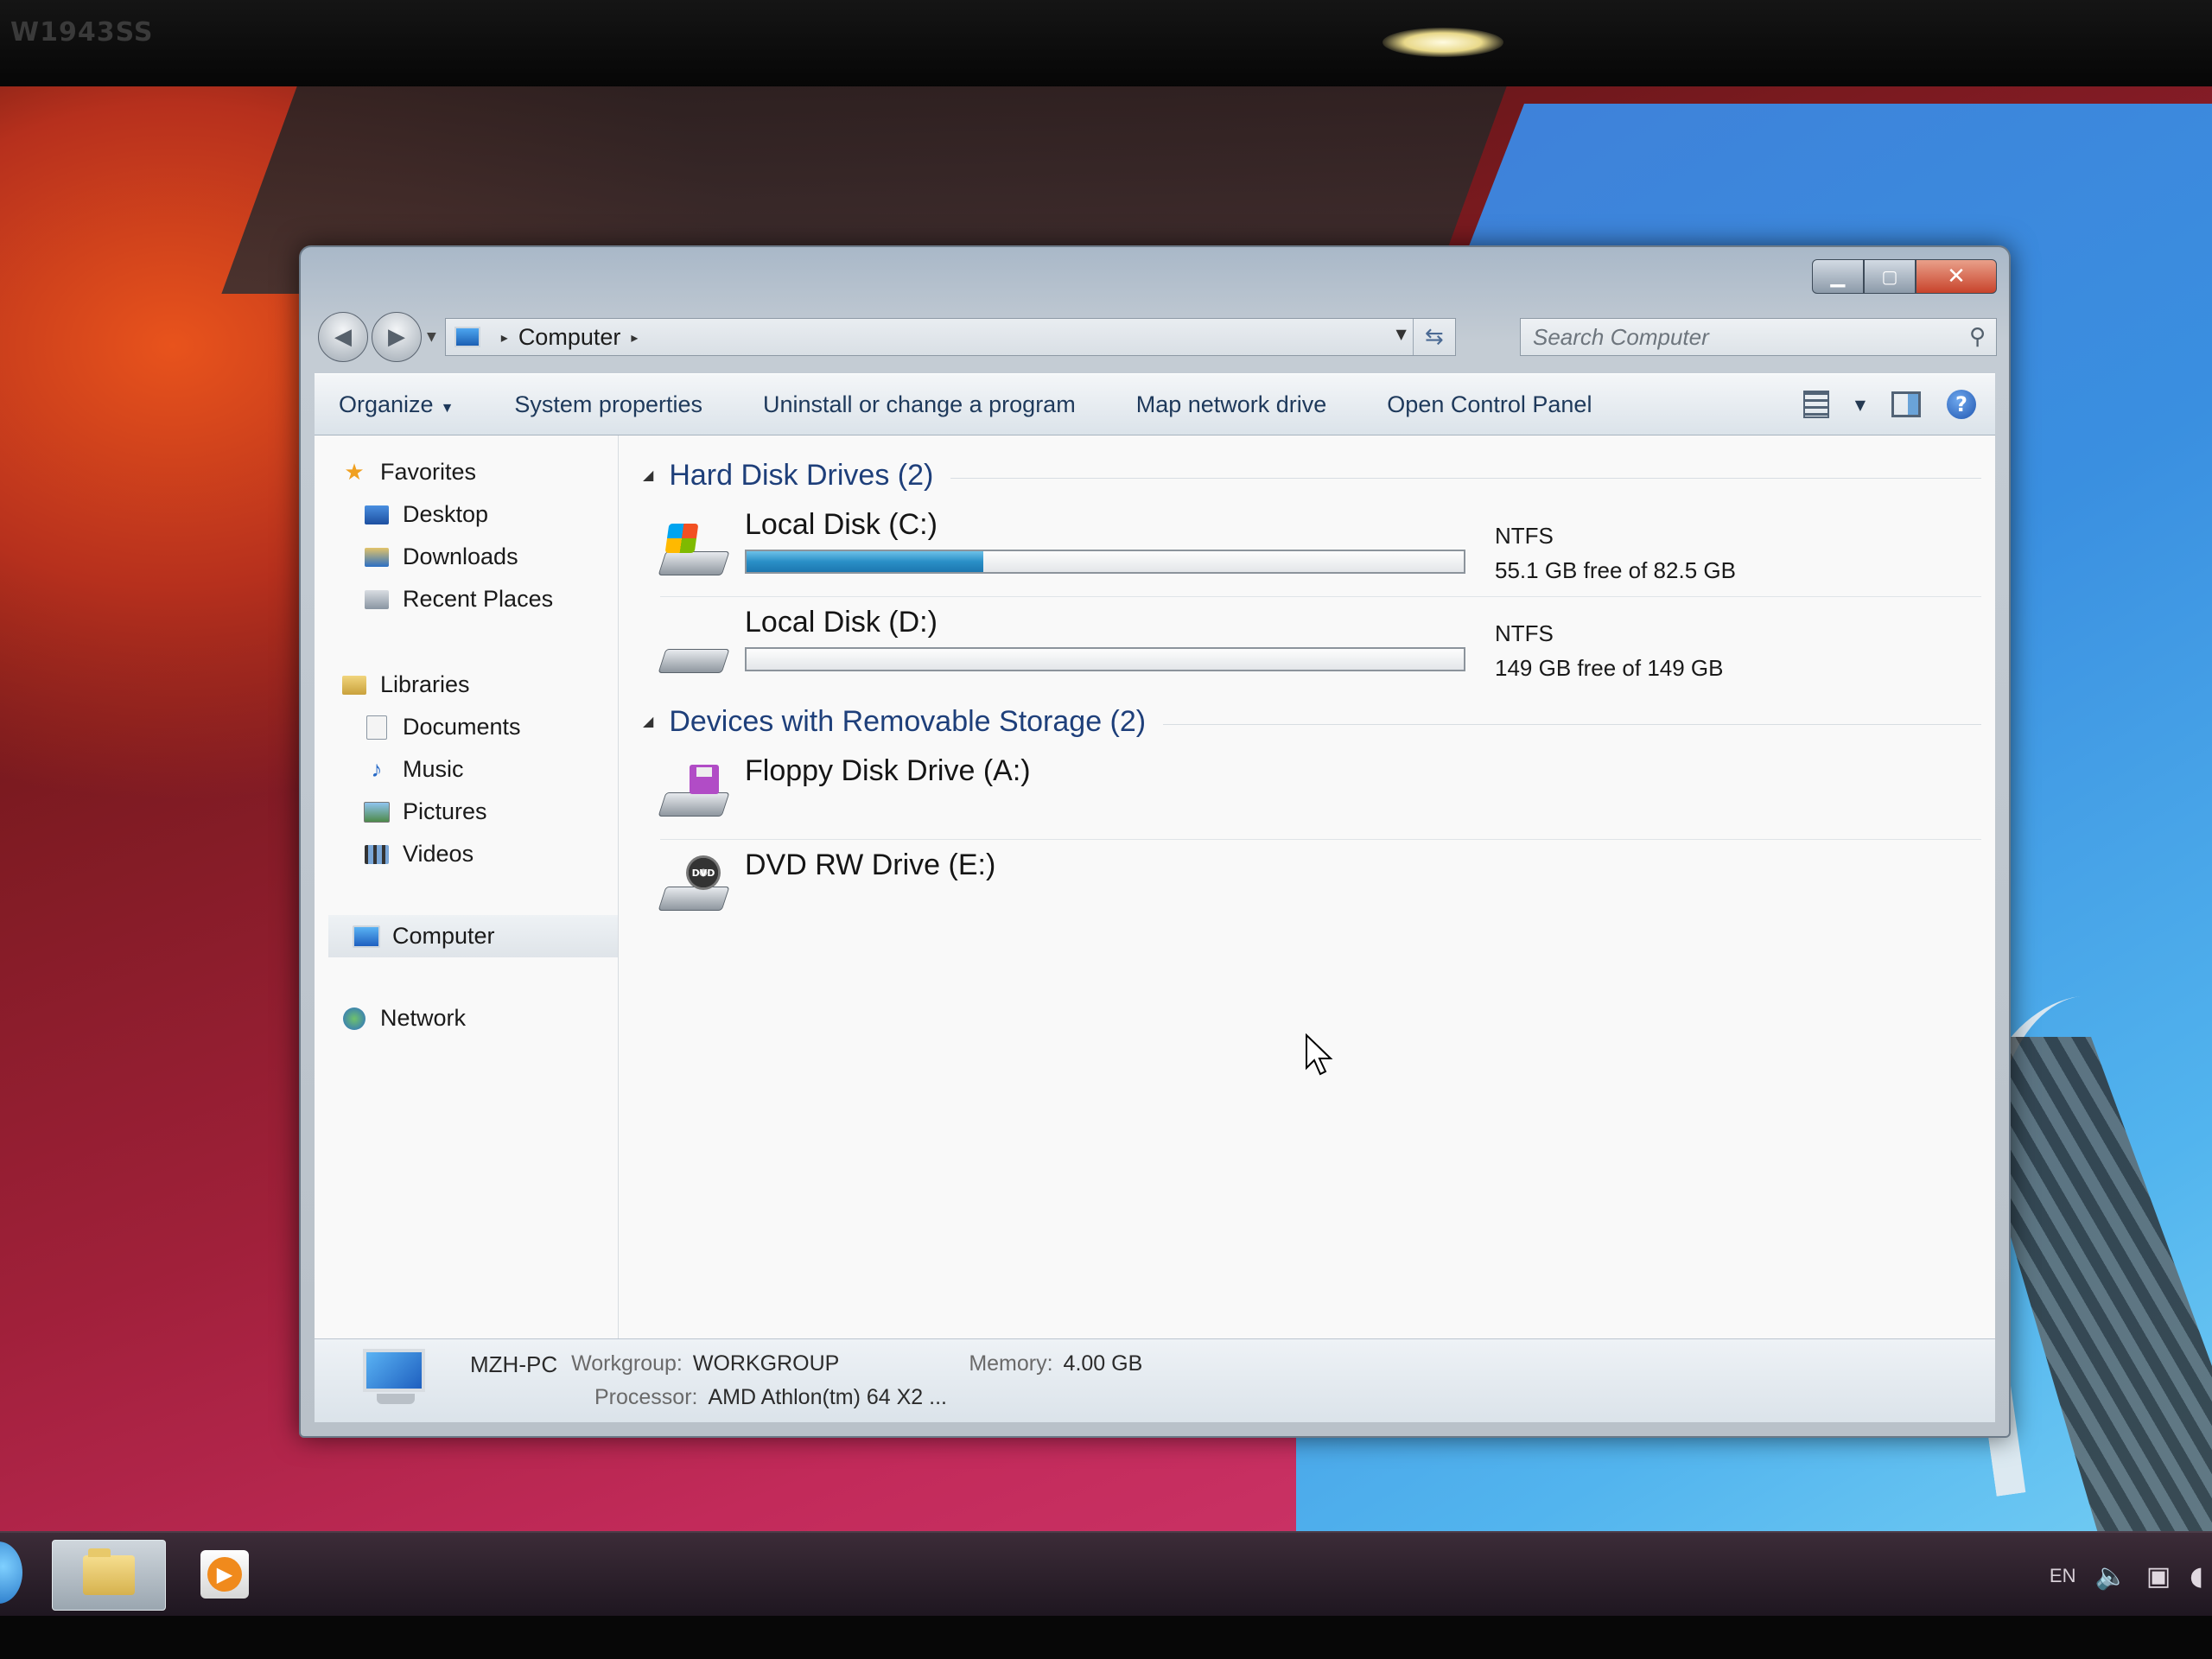  Describe the element at coordinates (395, 1381) in the screenshot. I see `computer-monitor-icon` at that location.